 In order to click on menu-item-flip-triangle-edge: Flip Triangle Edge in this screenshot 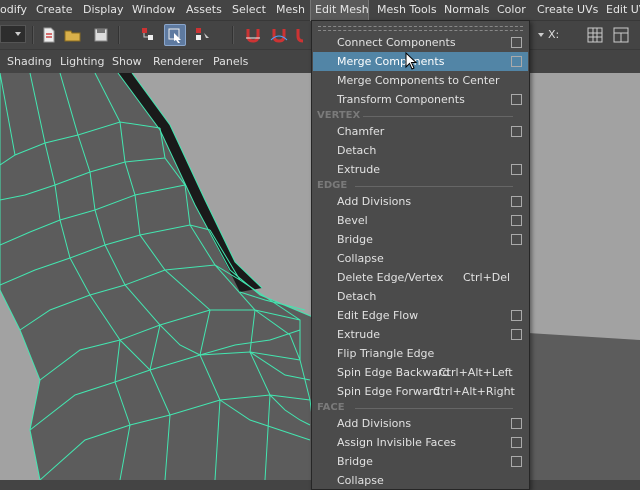, I will do `click(420, 353)`.